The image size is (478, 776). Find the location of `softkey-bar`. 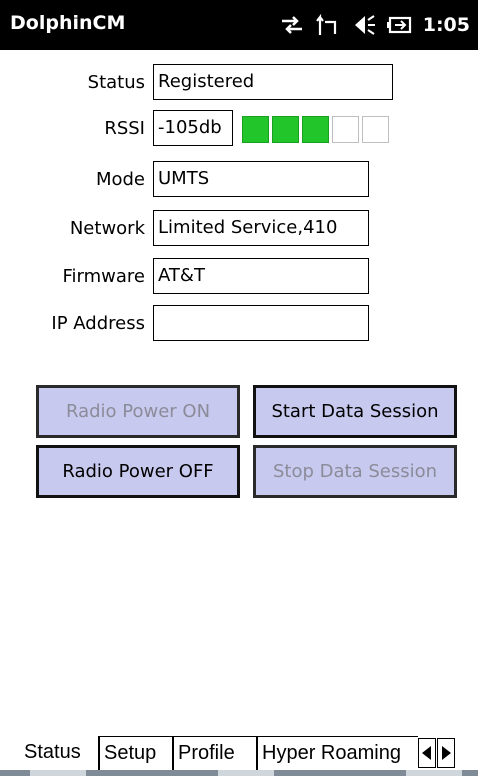

softkey-bar is located at coordinates (239, 773).